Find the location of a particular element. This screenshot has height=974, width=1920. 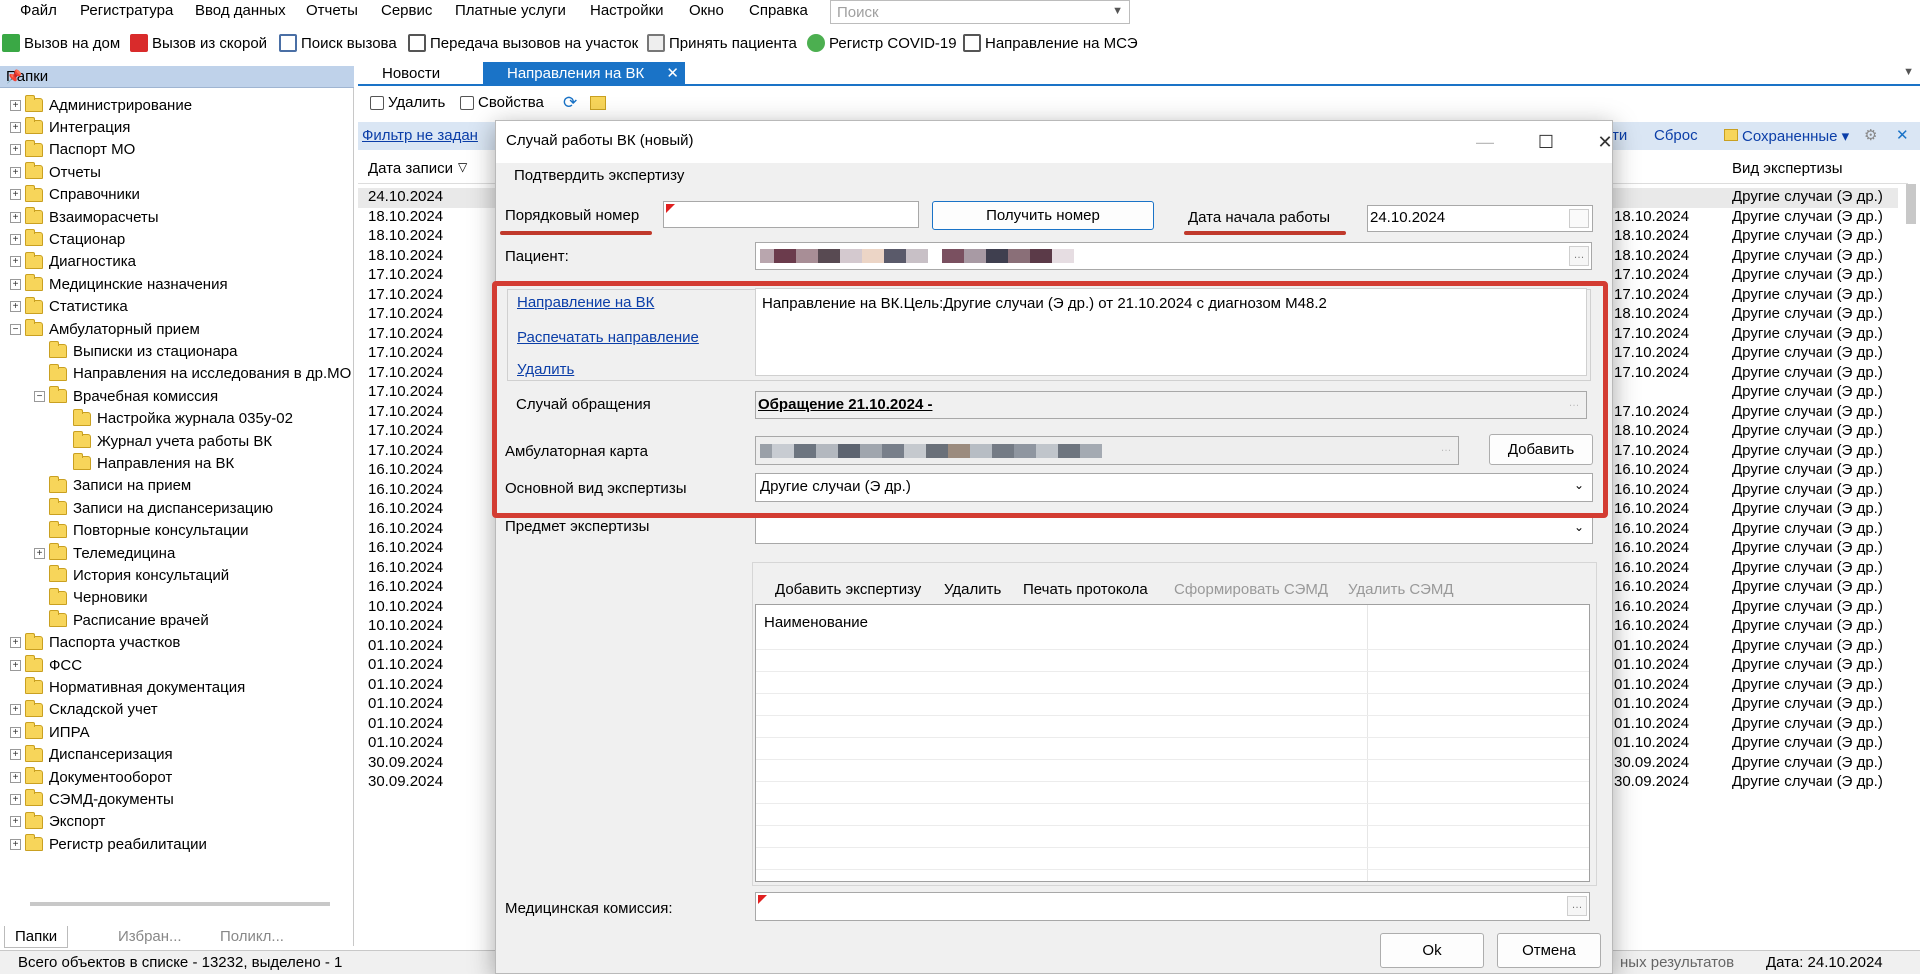

tab-vk-directions: Направления на ВК ✕ is located at coordinates (584, 74).